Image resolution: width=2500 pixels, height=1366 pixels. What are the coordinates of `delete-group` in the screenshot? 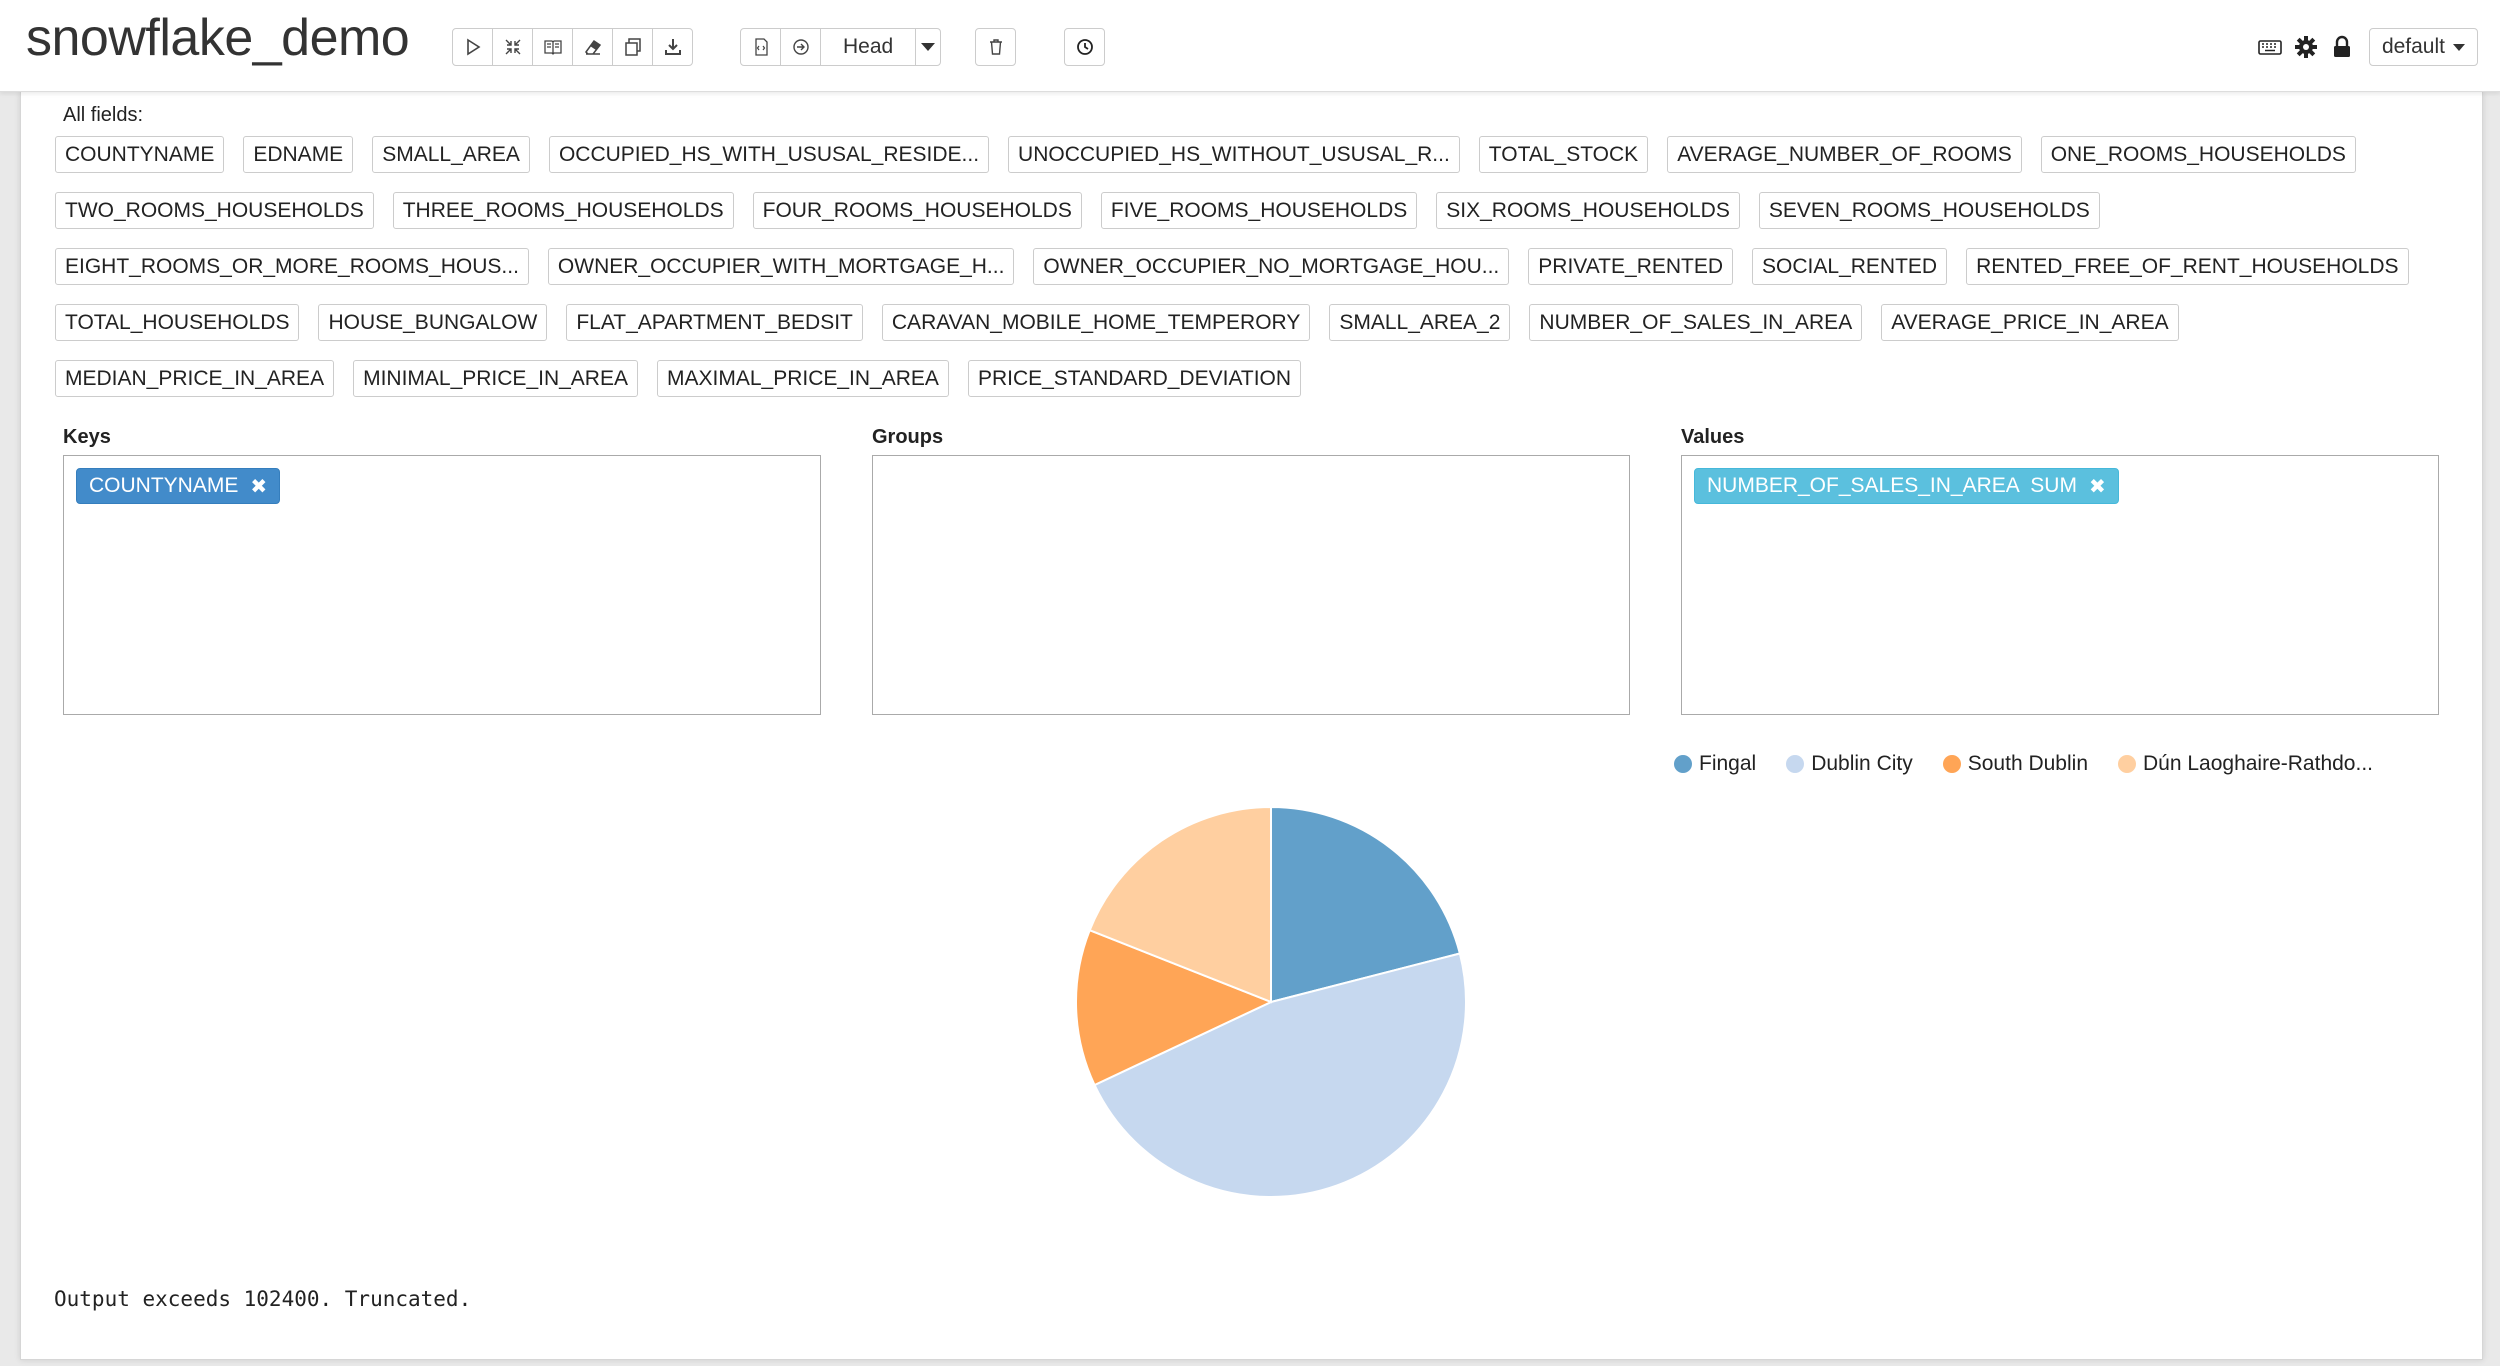 It's located at (995, 47).